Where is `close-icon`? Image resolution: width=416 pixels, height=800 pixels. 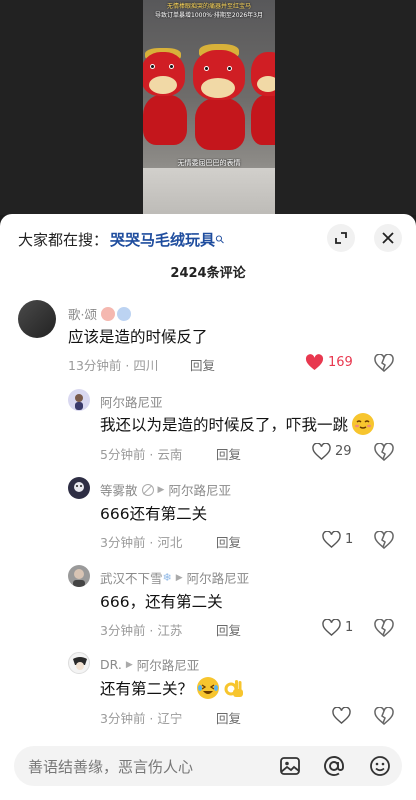 close-icon is located at coordinates (388, 238).